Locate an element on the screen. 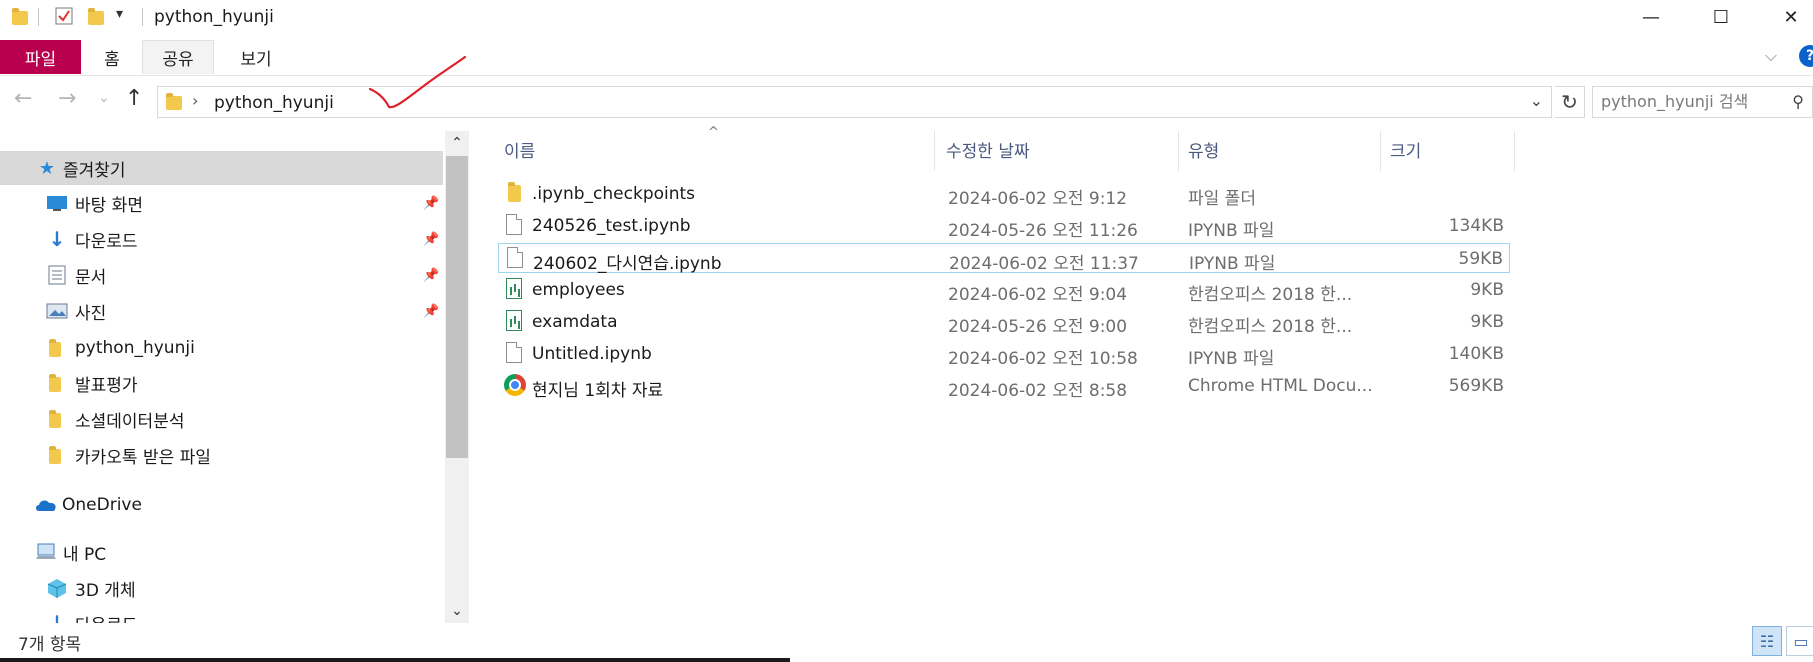  navigation-scrollbar: ⌃ ⌄ is located at coordinates (457, 377).